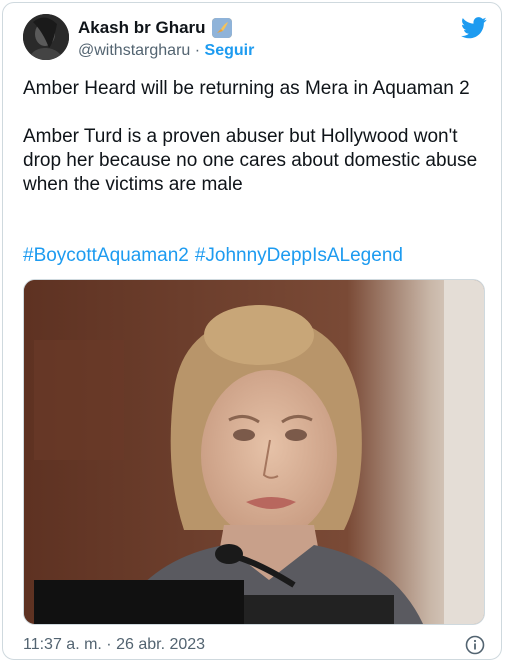 Image resolution: width=508 pixels, height=666 pixels. What do you see at coordinates (474, 28) in the screenshot?
I see `twitter-bird-icon` at bounding box center [474, 28].